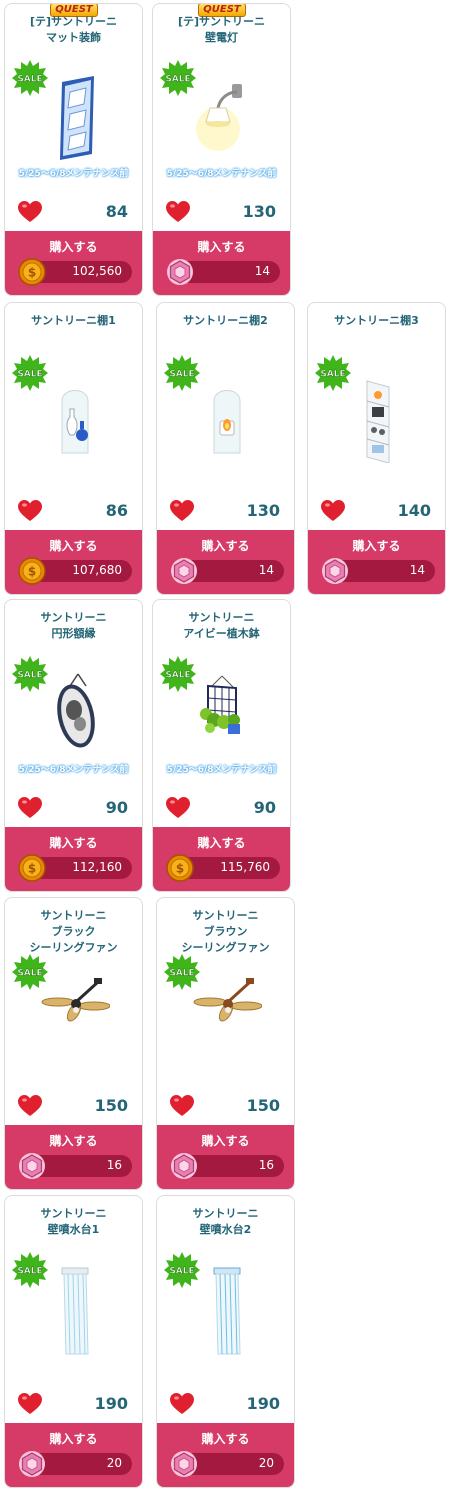 Image resolution: width=449 pixels, height=1491 pixels. Describe the element at coordinates (220, 704) in the screenshot. I see `ivy-planter-image` at that location.